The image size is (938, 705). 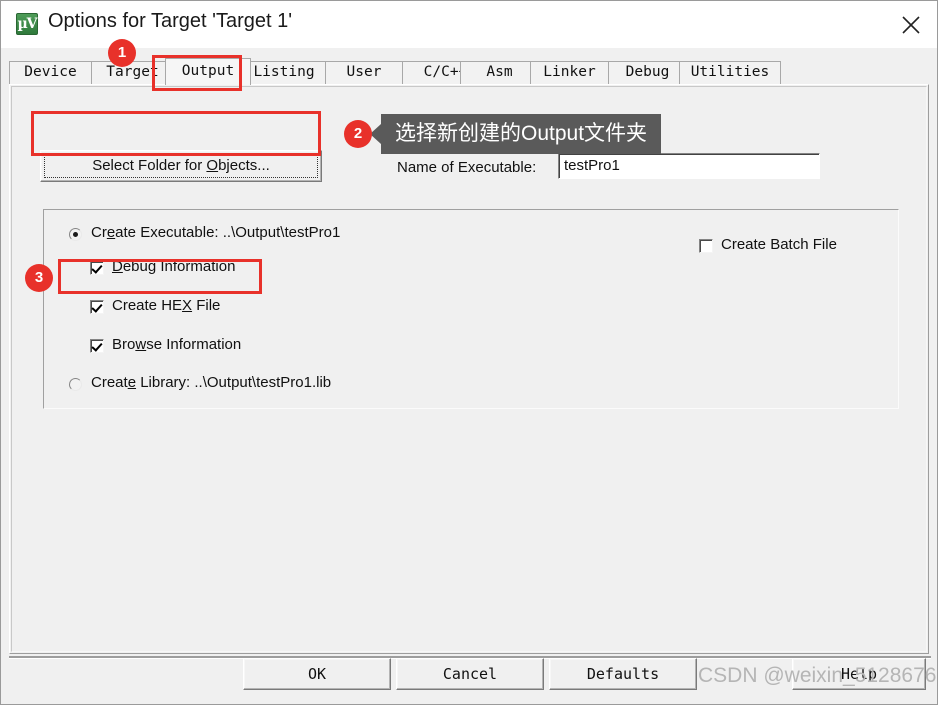 What do you see at coordinates (170, 21) in the screenshot?
I see `window-title: Options for Target 'Target 1'` at bounding box center [170, 21].